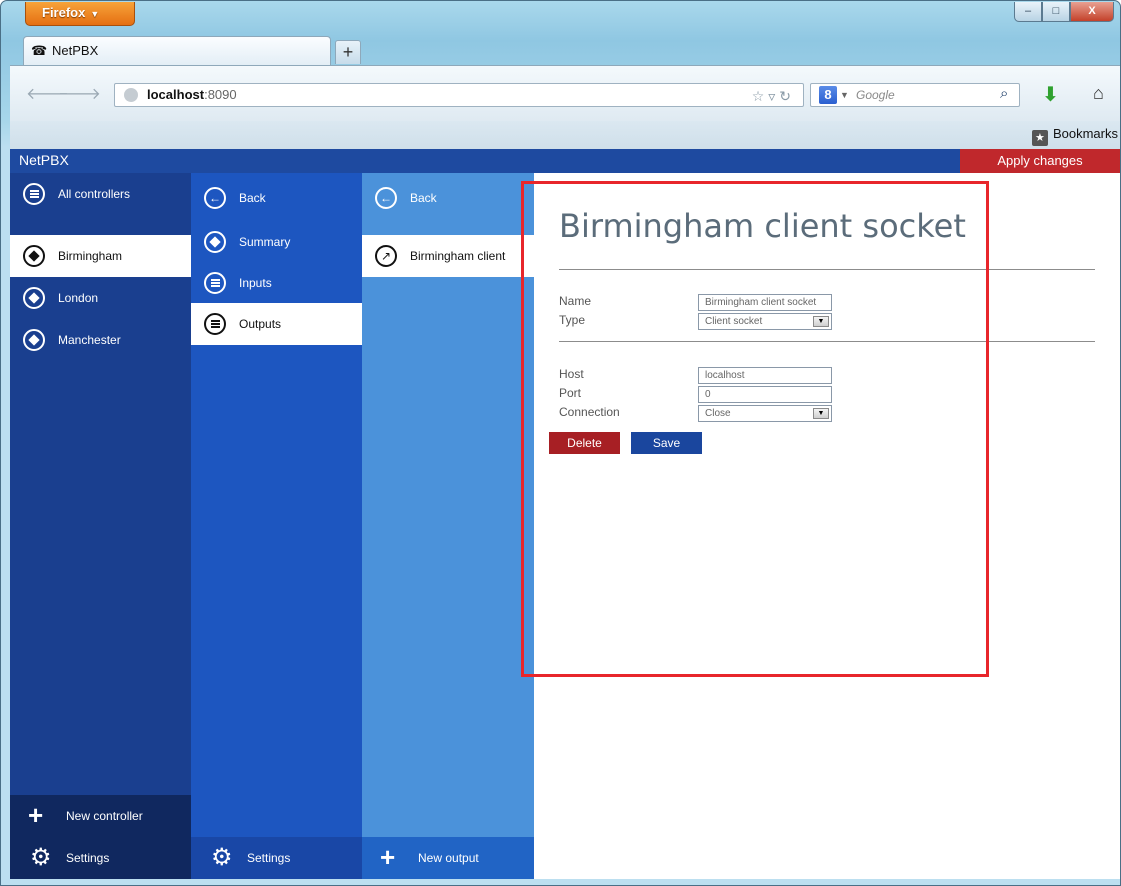  Describe the element at coordinates (1092, 12) in the screenshot. I see `close-button: X` at that location.